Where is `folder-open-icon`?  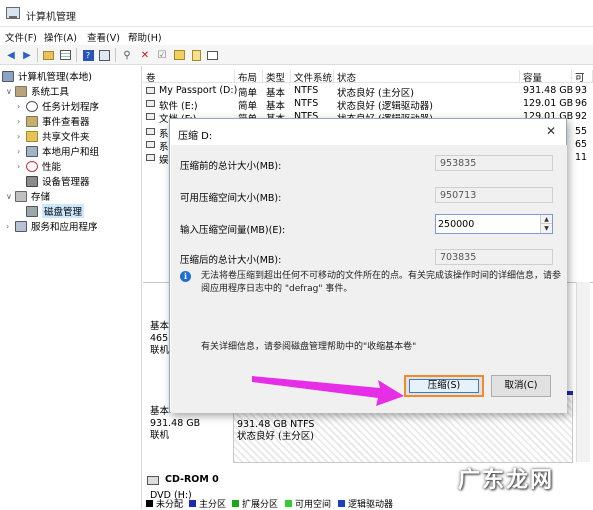 folder-open-icon is located at coordinates (179, 55).